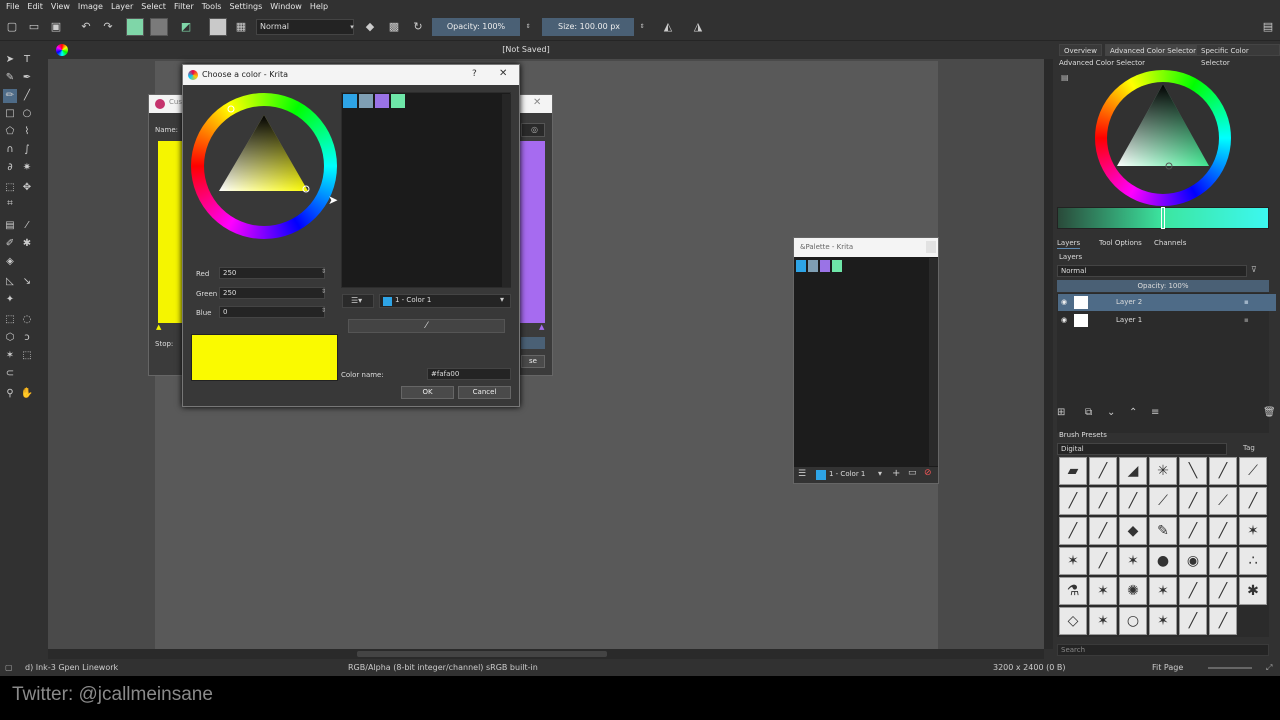 This screenshot has height=720, width=1280. Describe the element at coordinates (541, 327) in the screenshot. I see `right-stop-marker: ▲` at that location.